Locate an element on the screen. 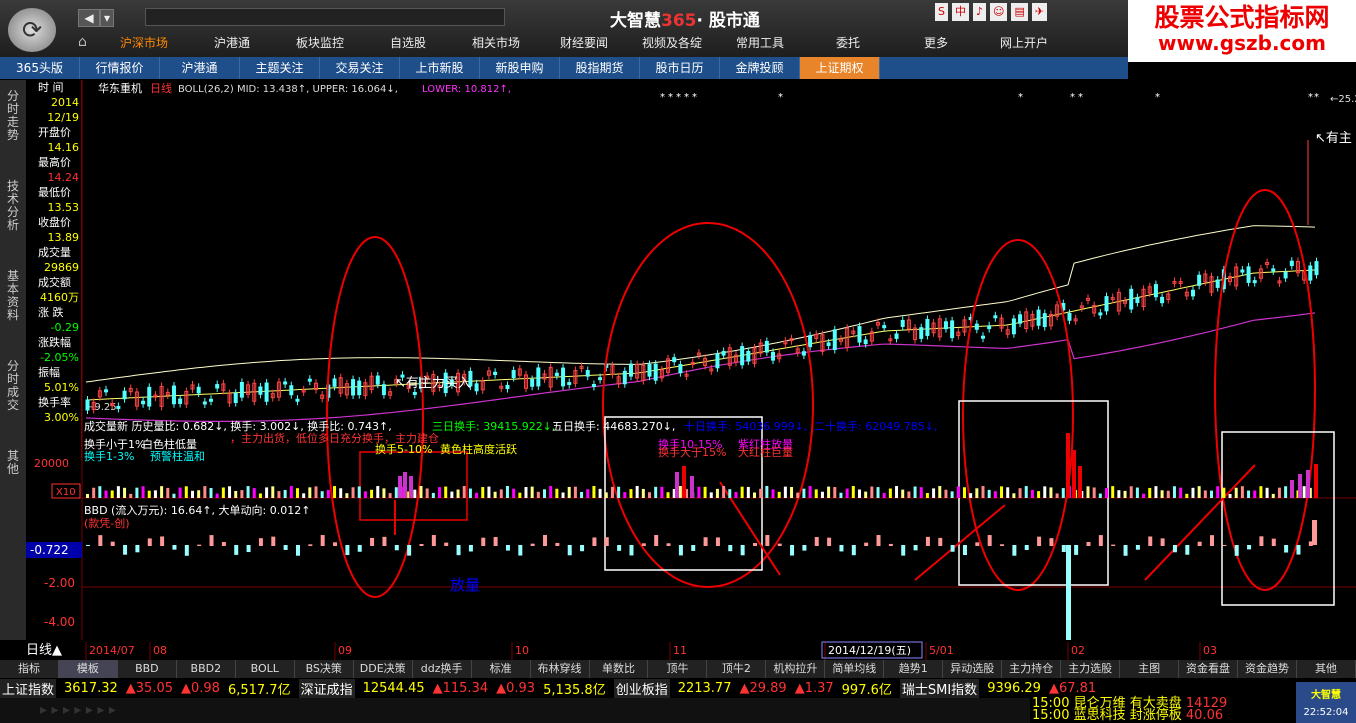  menu-item-0: 沪深市场 is located at coordinates (144, 43).